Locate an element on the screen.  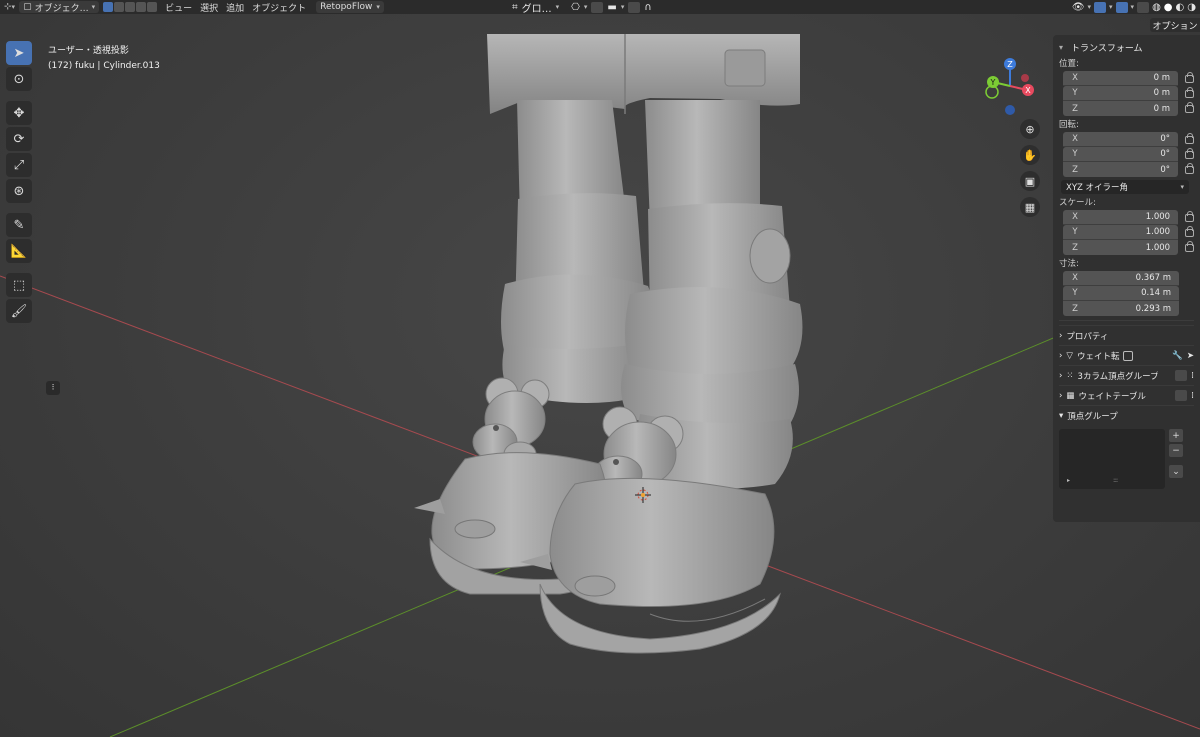
axis-label: X is located at coordinates (1075, 217).